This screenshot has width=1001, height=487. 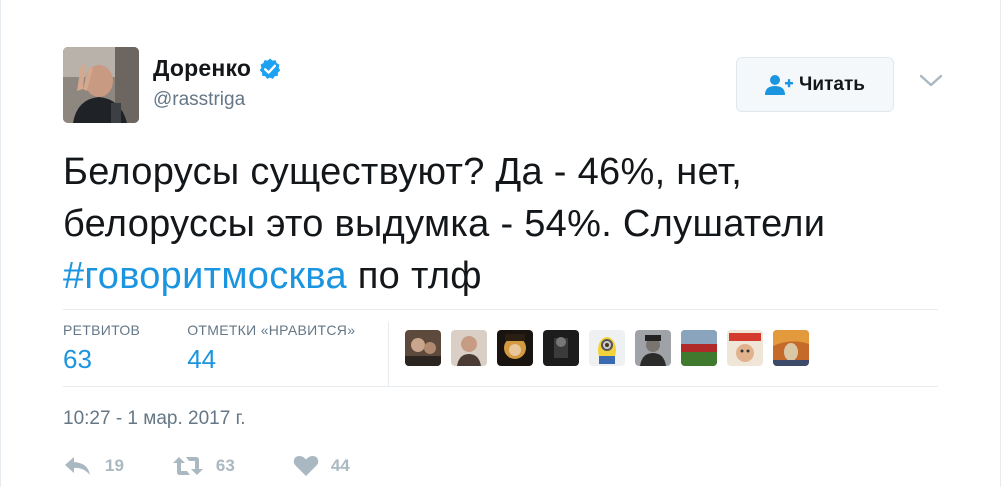 I want to click on author-avatar, so click(x=101, y=85).